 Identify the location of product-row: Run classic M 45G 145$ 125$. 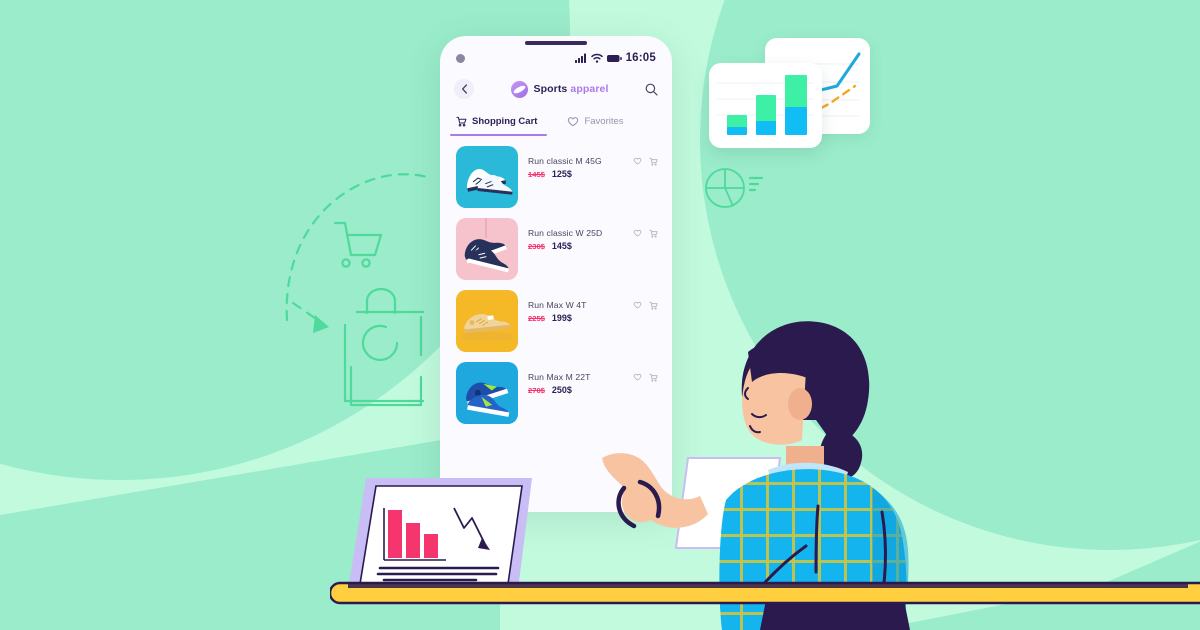
(556, 176).